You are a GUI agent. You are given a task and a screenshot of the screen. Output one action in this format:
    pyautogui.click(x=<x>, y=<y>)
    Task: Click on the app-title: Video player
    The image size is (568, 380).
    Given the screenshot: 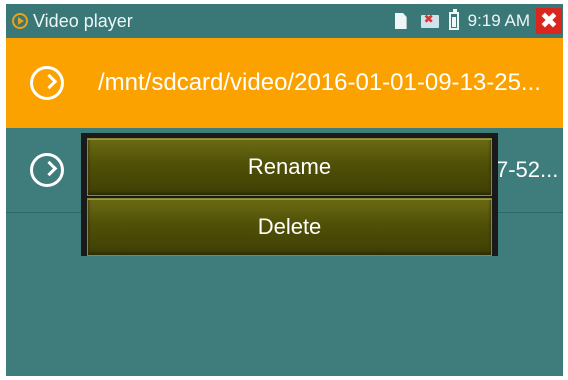 What is the action you would take?
    pyautogui.click(x=83, y=20)
    